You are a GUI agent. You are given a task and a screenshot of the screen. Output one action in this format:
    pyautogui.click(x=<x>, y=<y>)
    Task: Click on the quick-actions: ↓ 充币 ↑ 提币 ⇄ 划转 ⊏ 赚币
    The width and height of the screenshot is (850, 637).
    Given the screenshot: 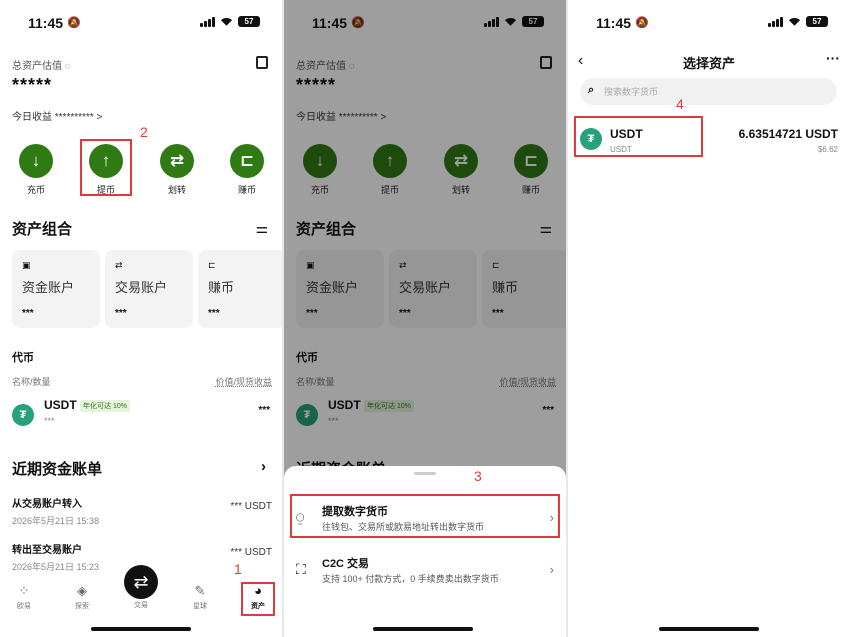 What is the action you would take?
    pyautogui.click(x=141, y=170)
    